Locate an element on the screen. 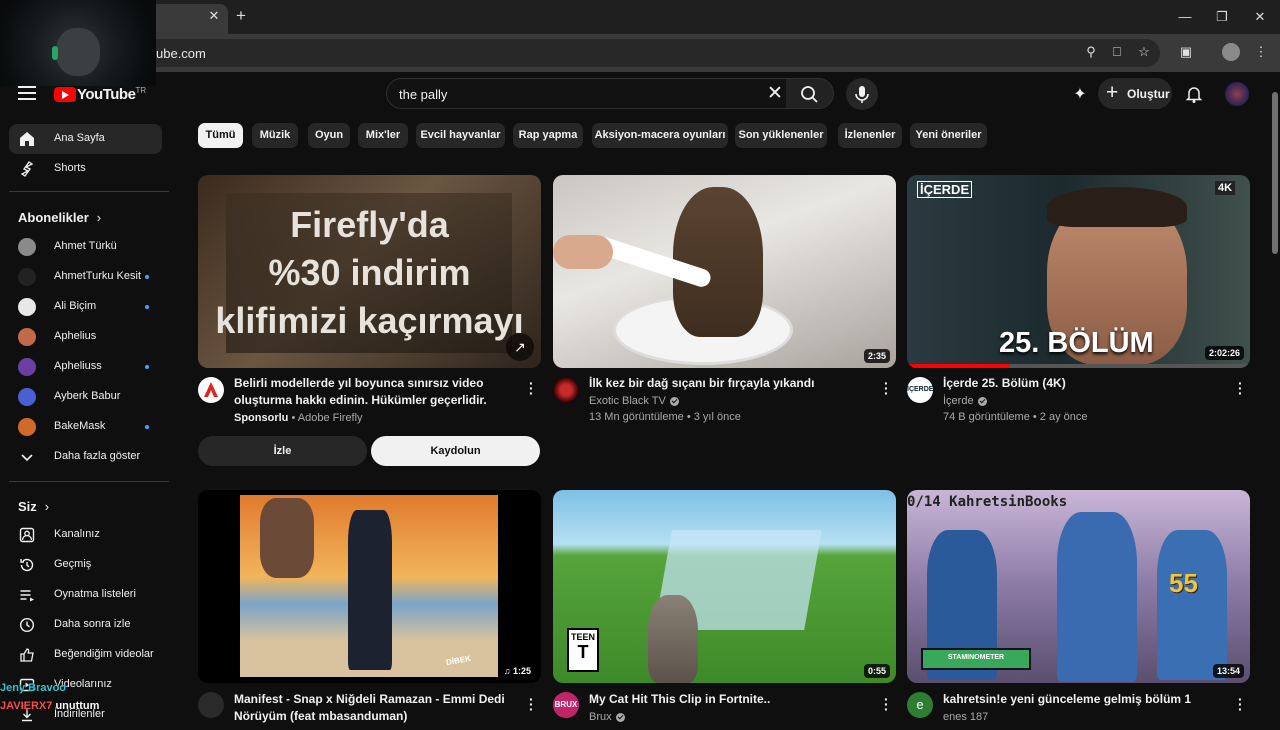  sidebar-item-sub-ali-bi-im: Ali Biçim is located at coordinates (85, 307).